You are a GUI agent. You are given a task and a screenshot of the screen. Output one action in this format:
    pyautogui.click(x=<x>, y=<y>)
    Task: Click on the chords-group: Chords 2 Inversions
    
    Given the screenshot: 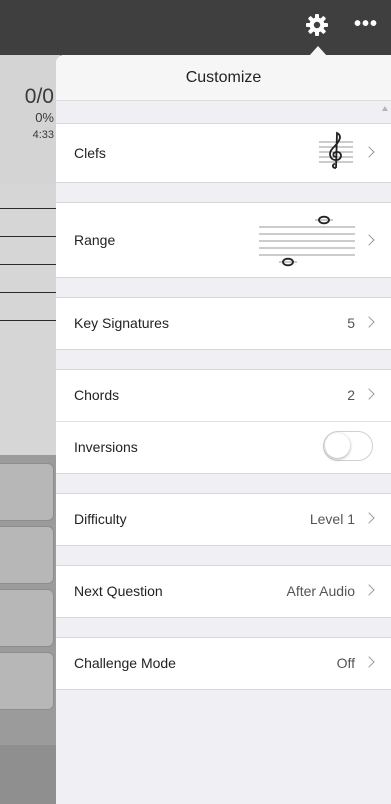 What is the action you would take?
    pyautogui.click(x=223, y=421)
    